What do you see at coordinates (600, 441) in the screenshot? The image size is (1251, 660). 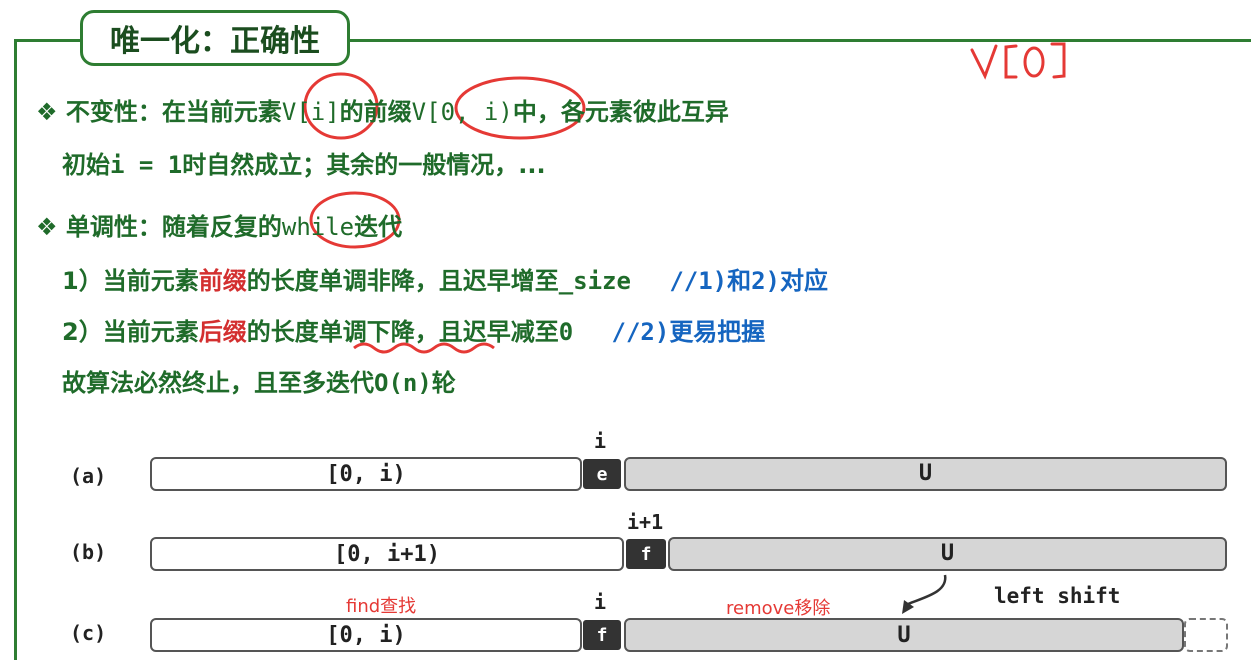 I see `row-a-index: i` at bounding box center [600, 441].